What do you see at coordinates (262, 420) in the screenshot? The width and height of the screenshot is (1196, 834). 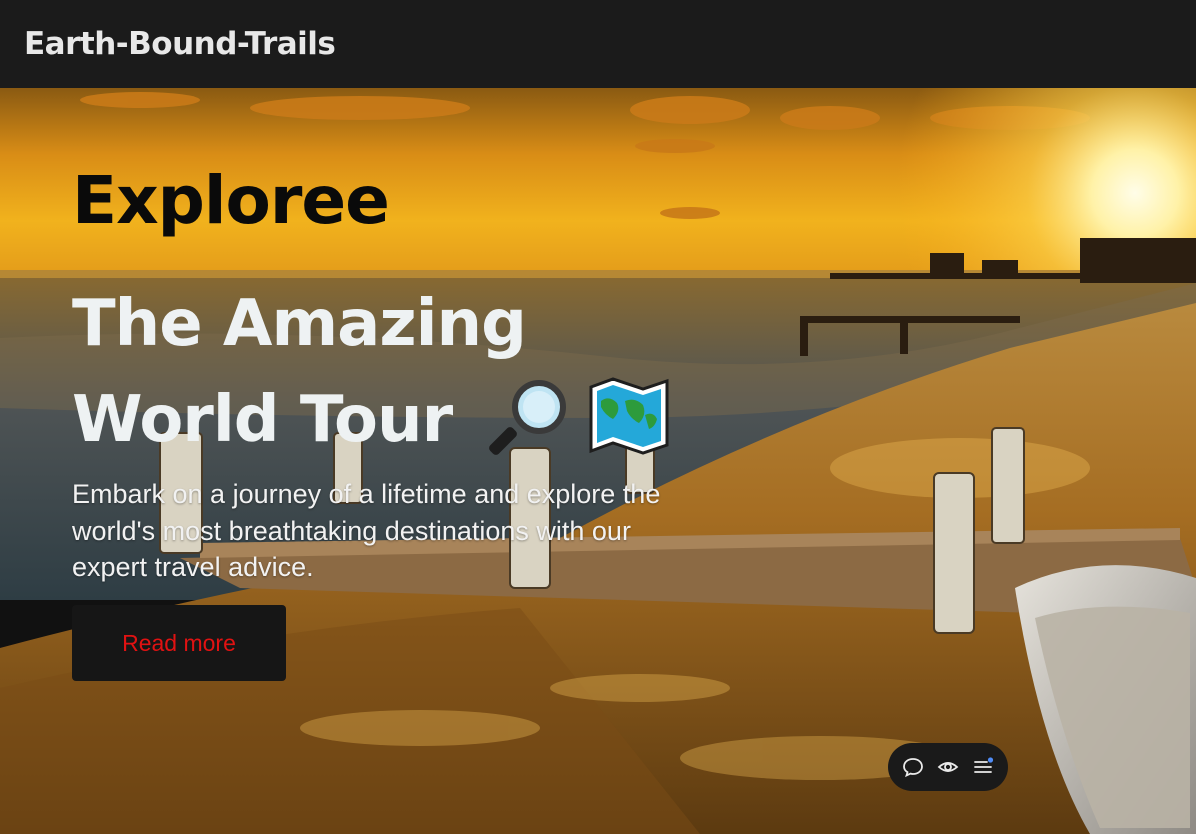 I see `headline-line-2: World Tour` at bounding box center [262, 420].